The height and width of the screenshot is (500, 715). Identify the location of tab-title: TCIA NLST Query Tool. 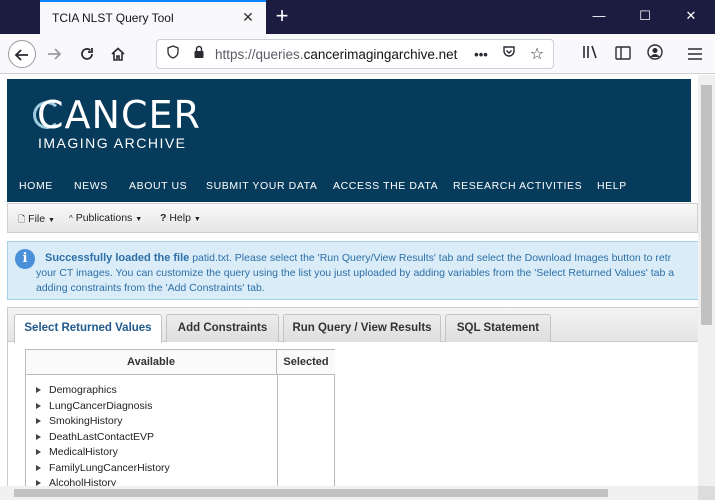
(113, 18).